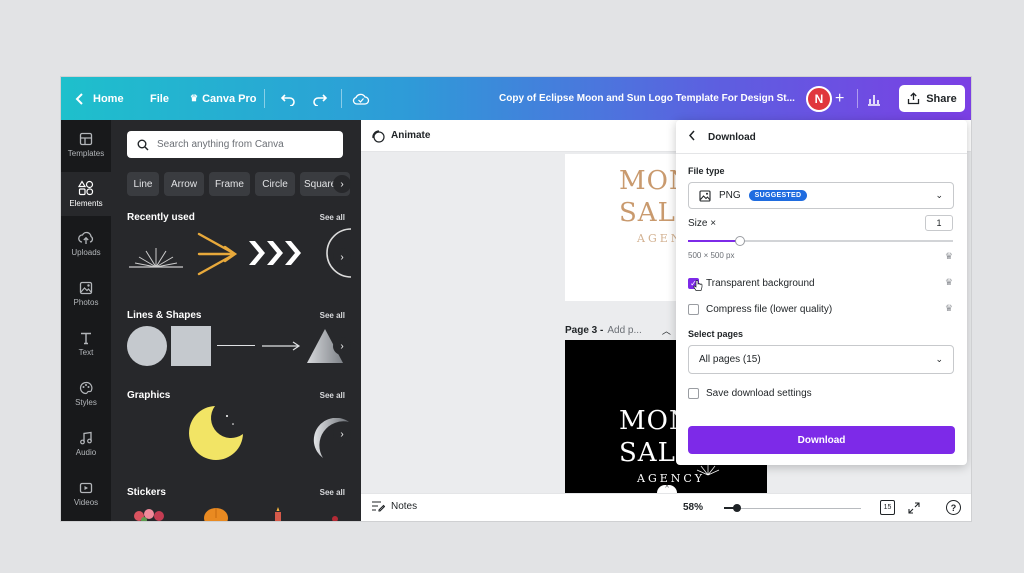  I want to click on sunburst-graphic, so click(156, 252).